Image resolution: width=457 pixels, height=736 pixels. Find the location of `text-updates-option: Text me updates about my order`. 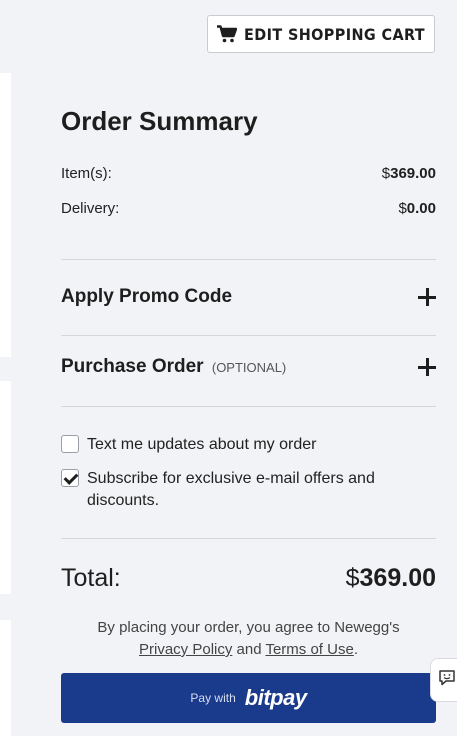

text-updates-option: Text me updates about my order is located at coordinates (248, 445).